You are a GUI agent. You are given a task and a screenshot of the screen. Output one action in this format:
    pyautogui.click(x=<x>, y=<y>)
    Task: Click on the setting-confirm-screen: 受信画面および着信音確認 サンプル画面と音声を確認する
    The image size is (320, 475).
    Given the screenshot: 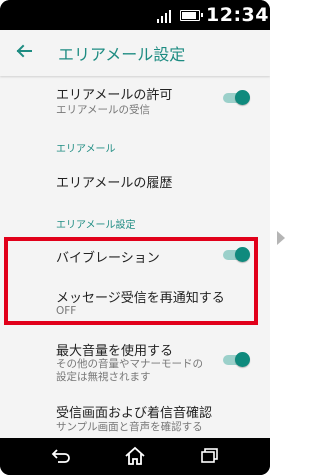 What is the action you would take?
    pyautogui.click(x=135, y=416)
    